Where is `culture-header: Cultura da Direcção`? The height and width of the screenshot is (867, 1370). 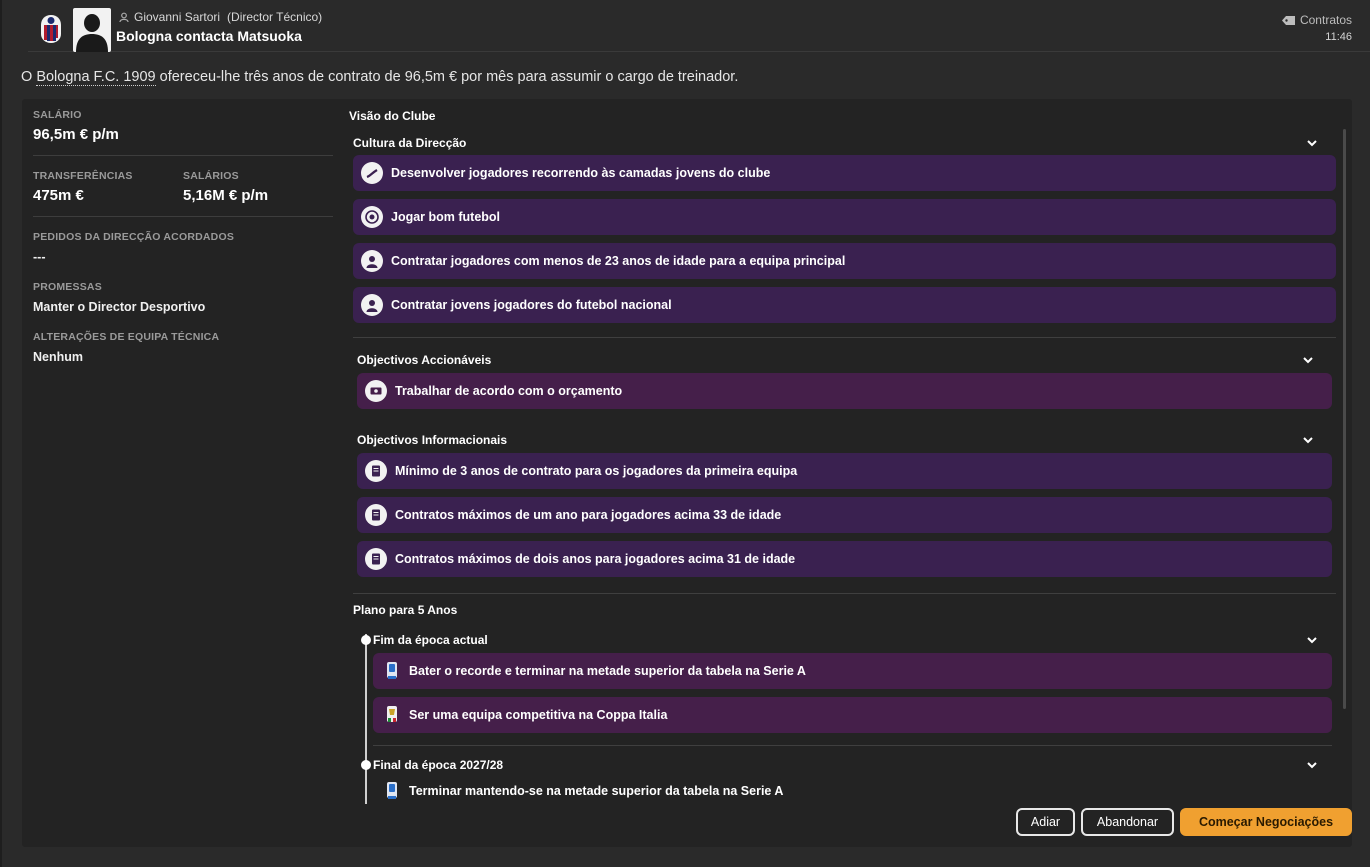
culture-header: Cultura da Direcção is located at coordinates (844, 143).